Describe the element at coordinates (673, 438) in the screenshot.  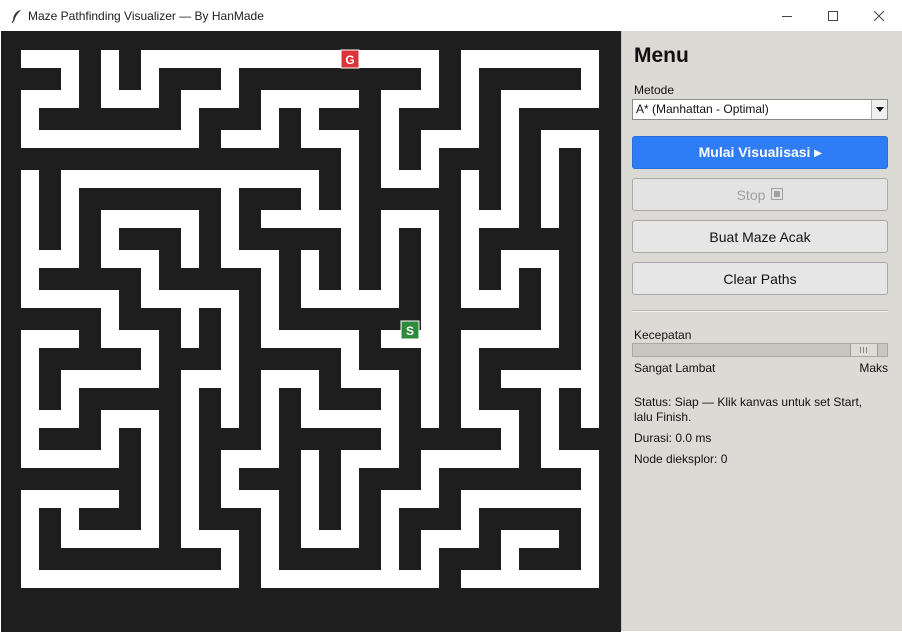
I see `duration-text: Durasi: 0.0 ms` at that location.